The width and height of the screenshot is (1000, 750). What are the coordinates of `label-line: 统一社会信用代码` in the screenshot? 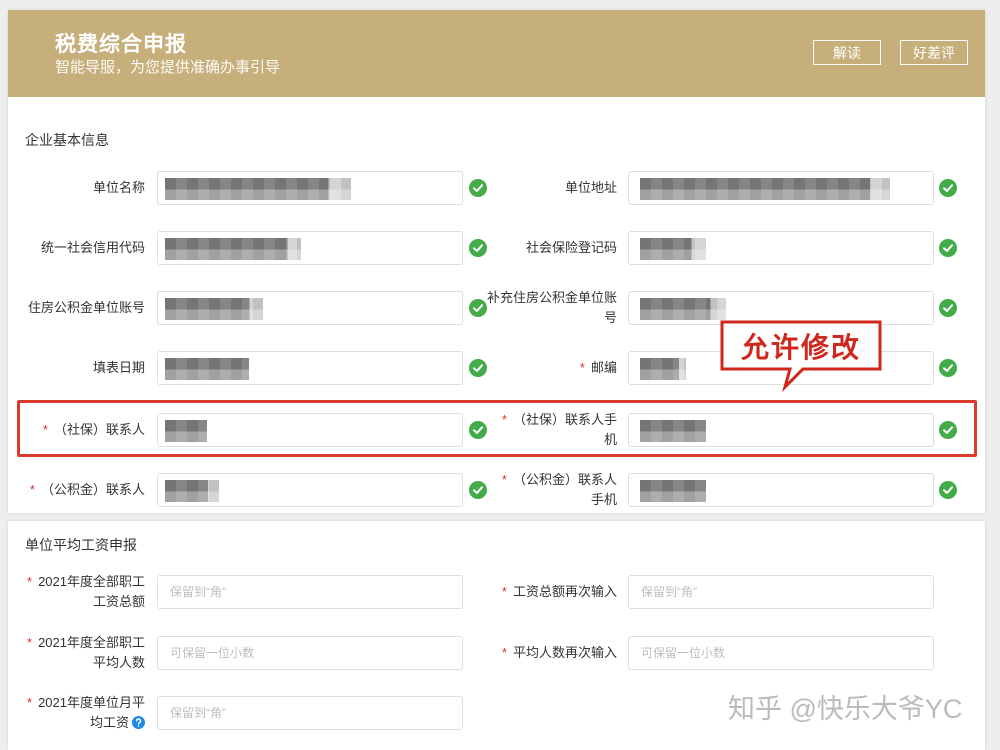 It's located at (92, 247).